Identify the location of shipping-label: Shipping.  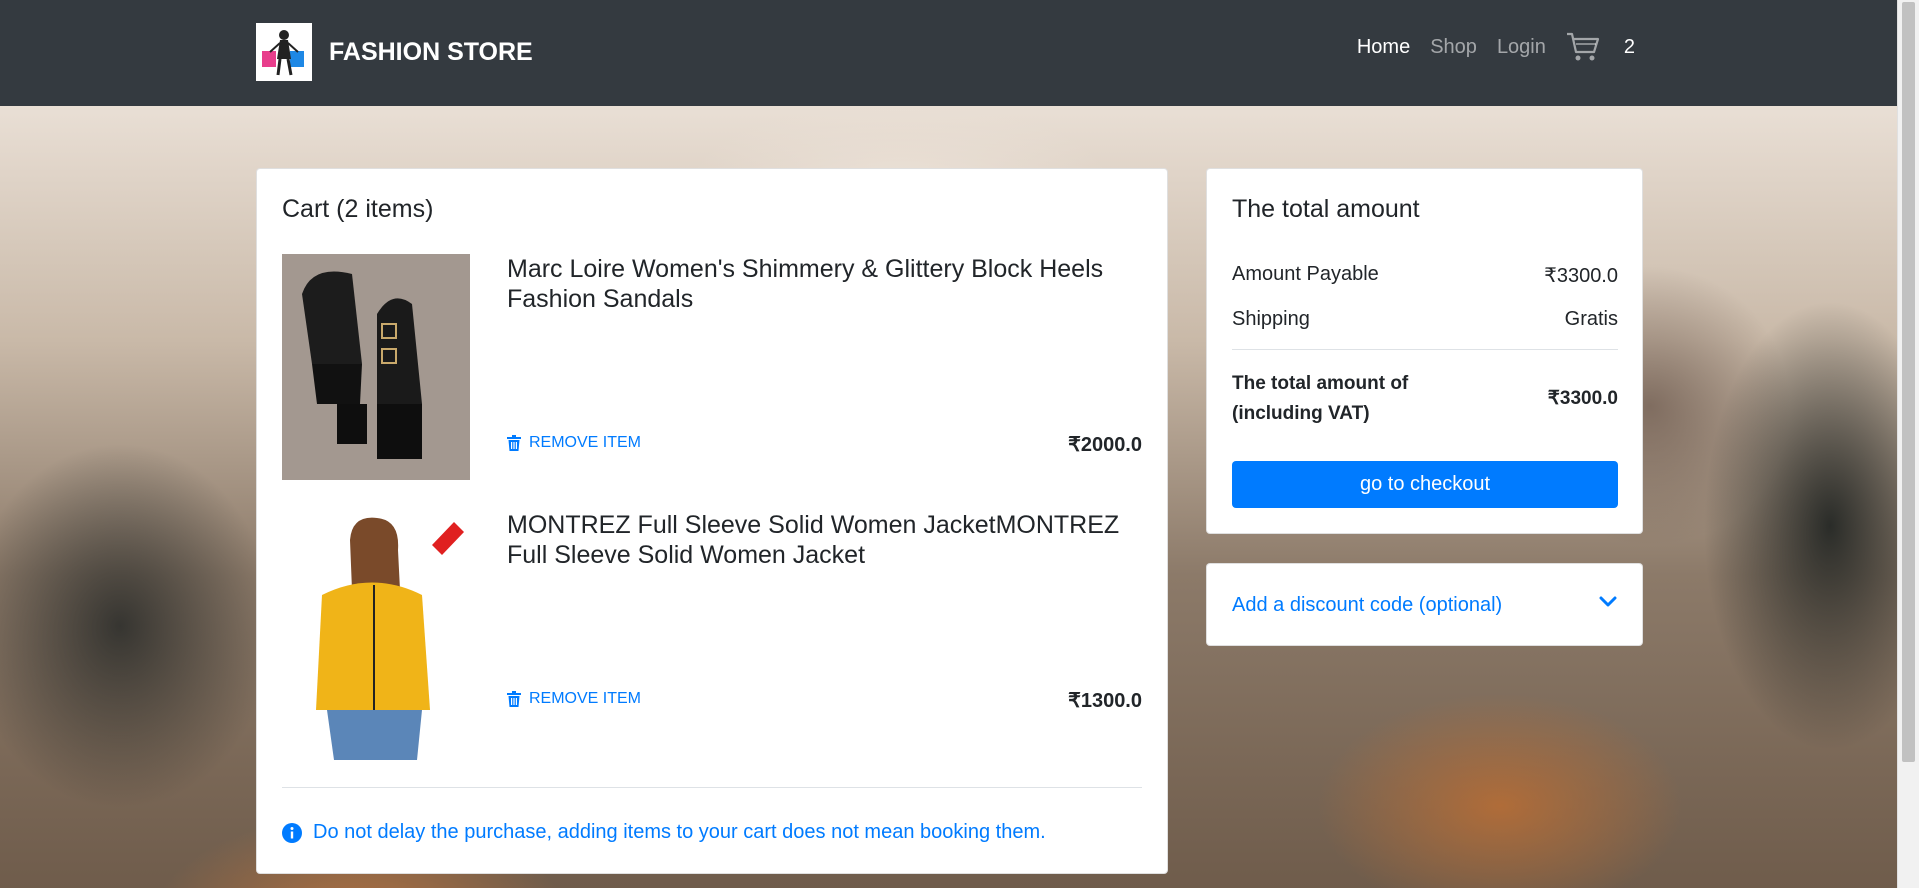
(1271, 319).